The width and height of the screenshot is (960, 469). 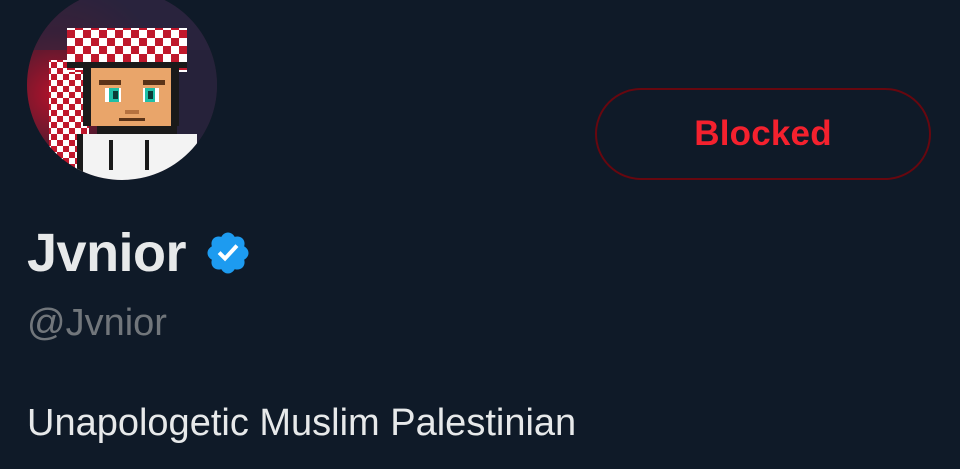 What do you see at coordinates (302, 423) in the screenshot?
I see `profile-bio: Unapologetic Muslim Palestinian` at bounding box center [302, 423].